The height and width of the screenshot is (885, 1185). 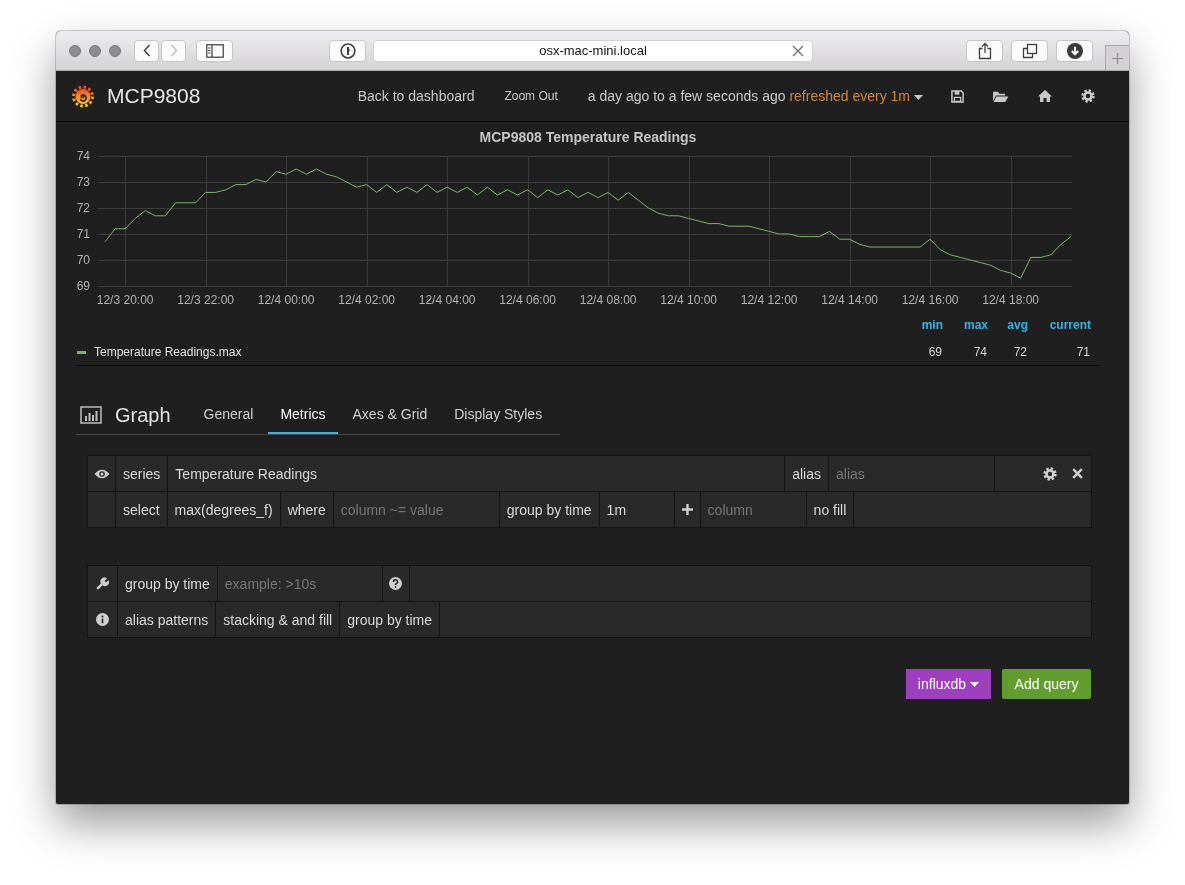 What do you see at coordinates (83, 286) in the screenshot?
I see `y-axis-label: 69` at bounding box center [83, 286].